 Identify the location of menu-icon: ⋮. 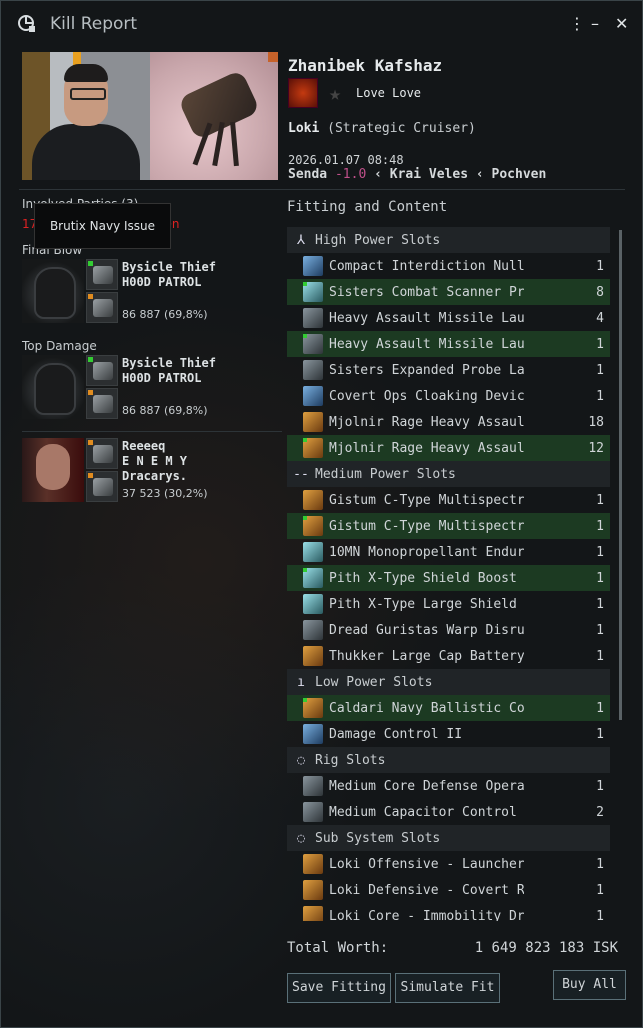
(577, 24).